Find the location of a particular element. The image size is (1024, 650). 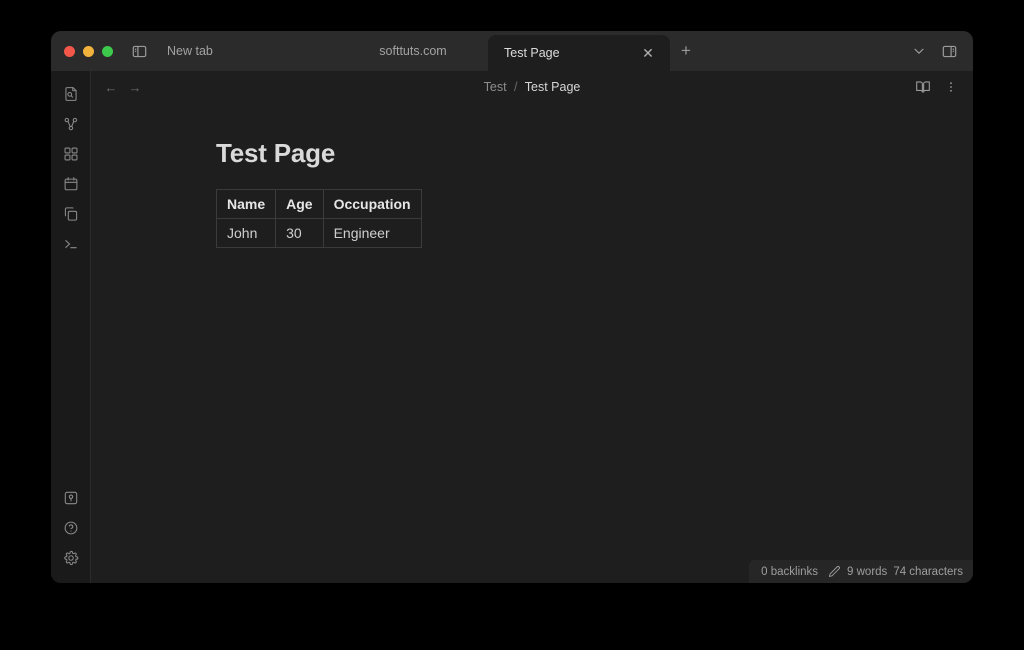

tab-label: softtuts.com is located at coordinates (413, 51).